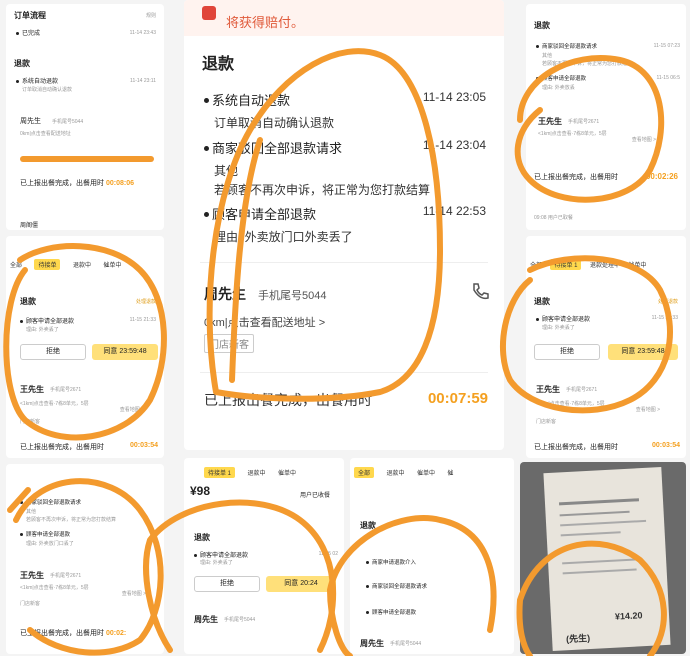 This screenshot has width=690, height=656. What do you see at coordinates (151, 15) in the screenshot?
I see `rules-link: 规则` at bounding box center [151, 15].